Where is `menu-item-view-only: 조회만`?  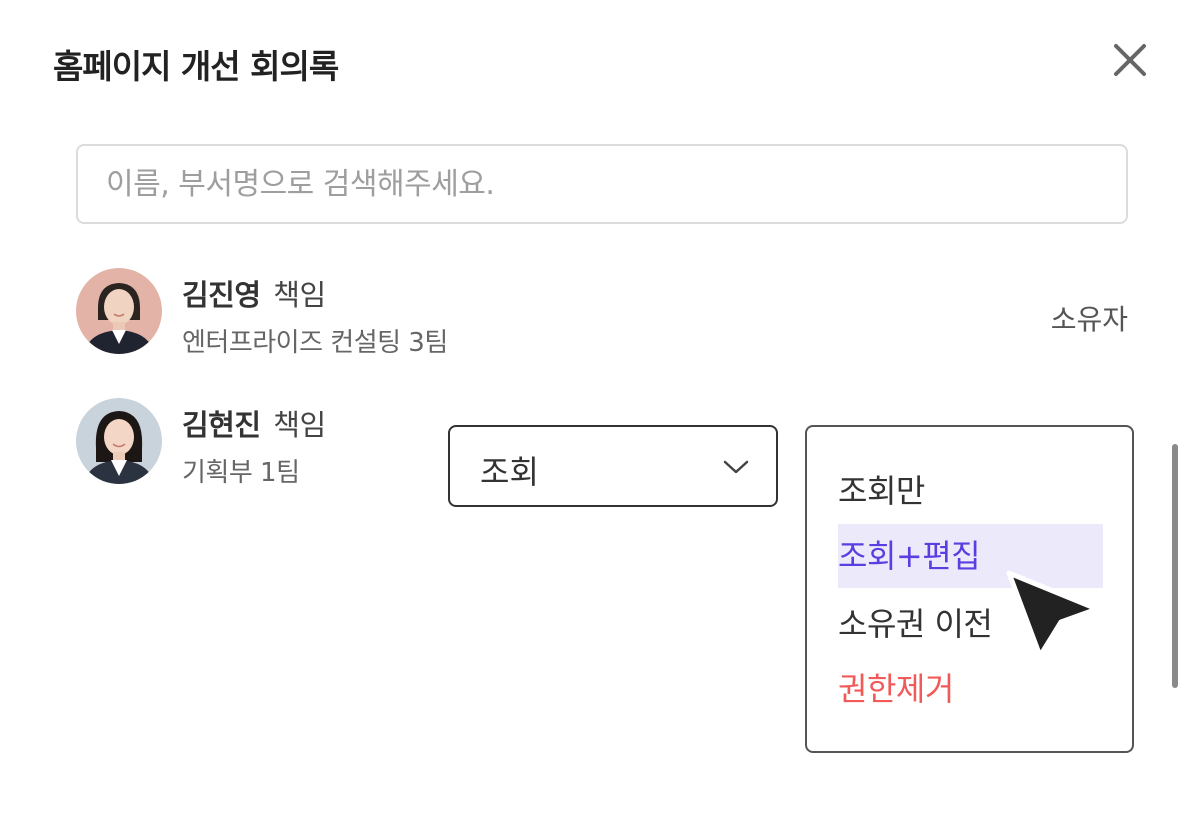 menu-item-view-only: 조회만 is located at coordinates (970, 491).